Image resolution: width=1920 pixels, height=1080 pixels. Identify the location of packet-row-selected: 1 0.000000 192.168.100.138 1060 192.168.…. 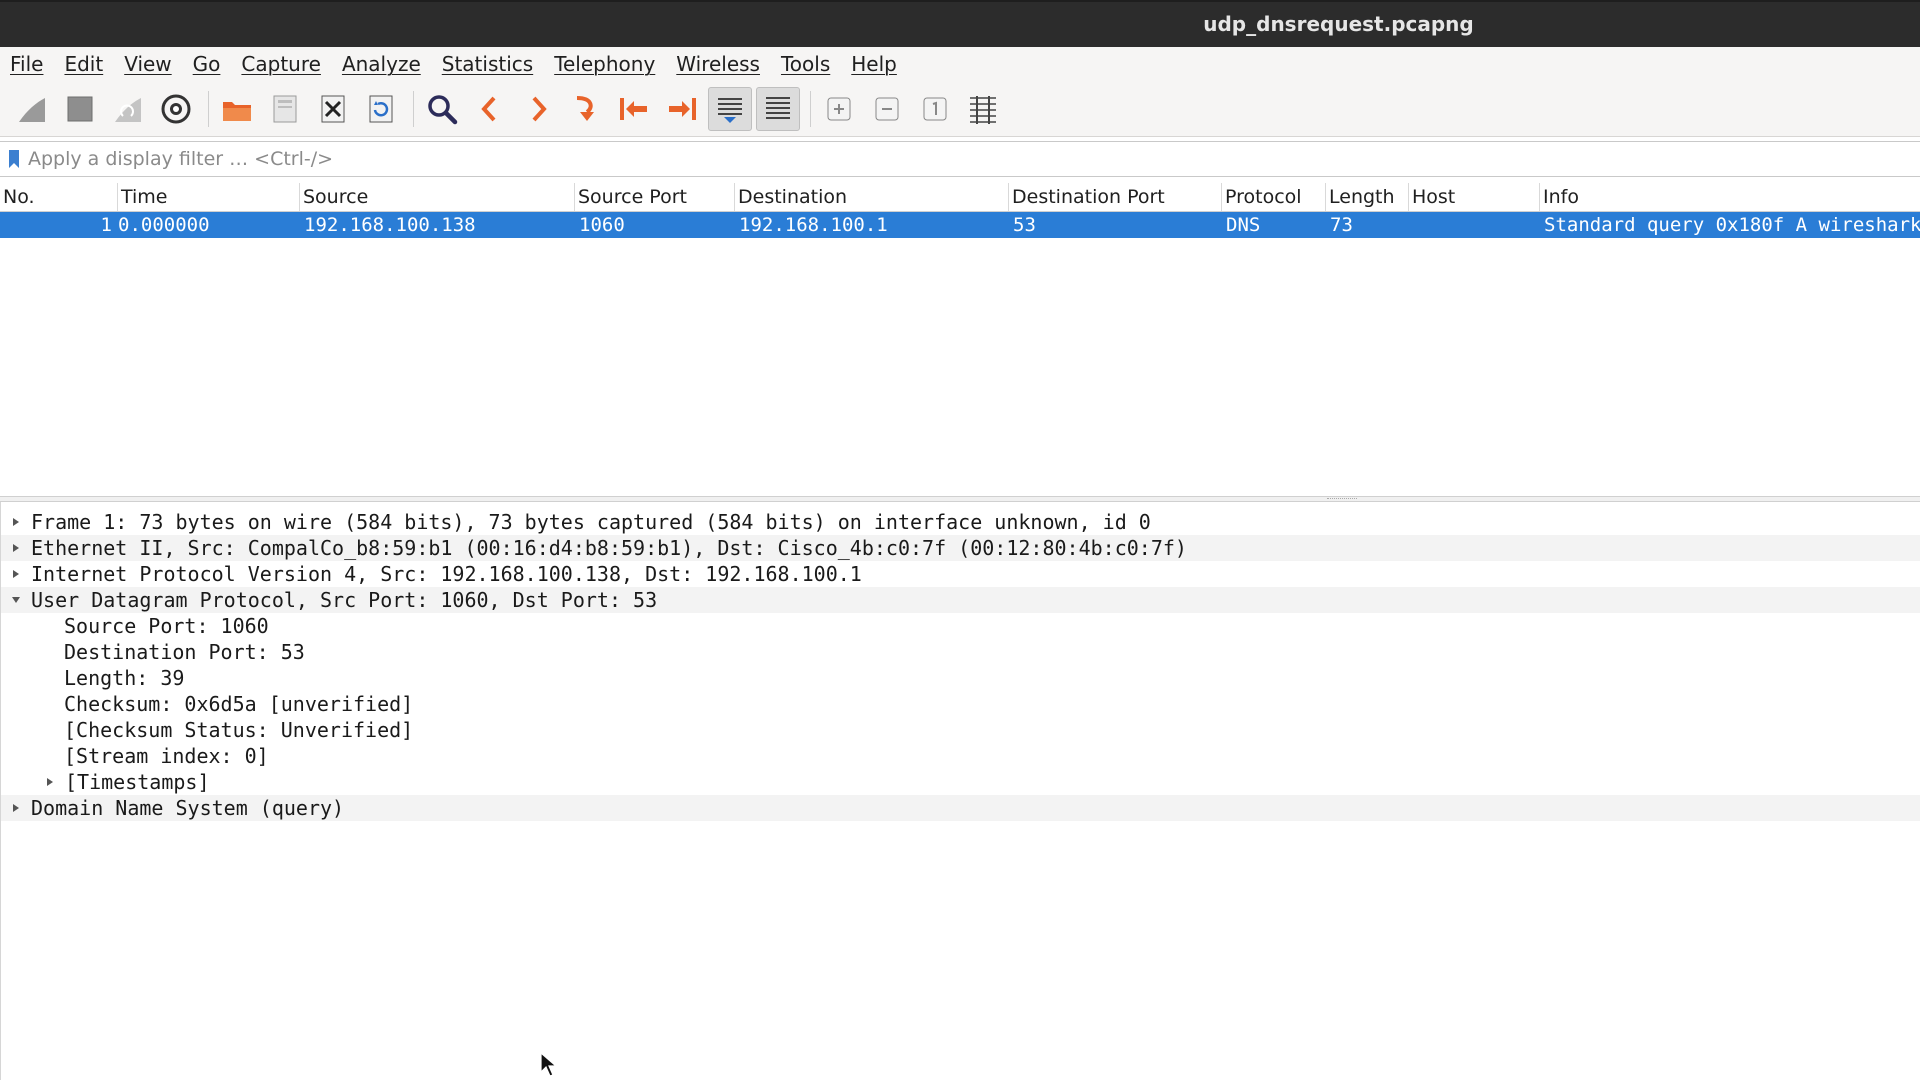
(960, 225).